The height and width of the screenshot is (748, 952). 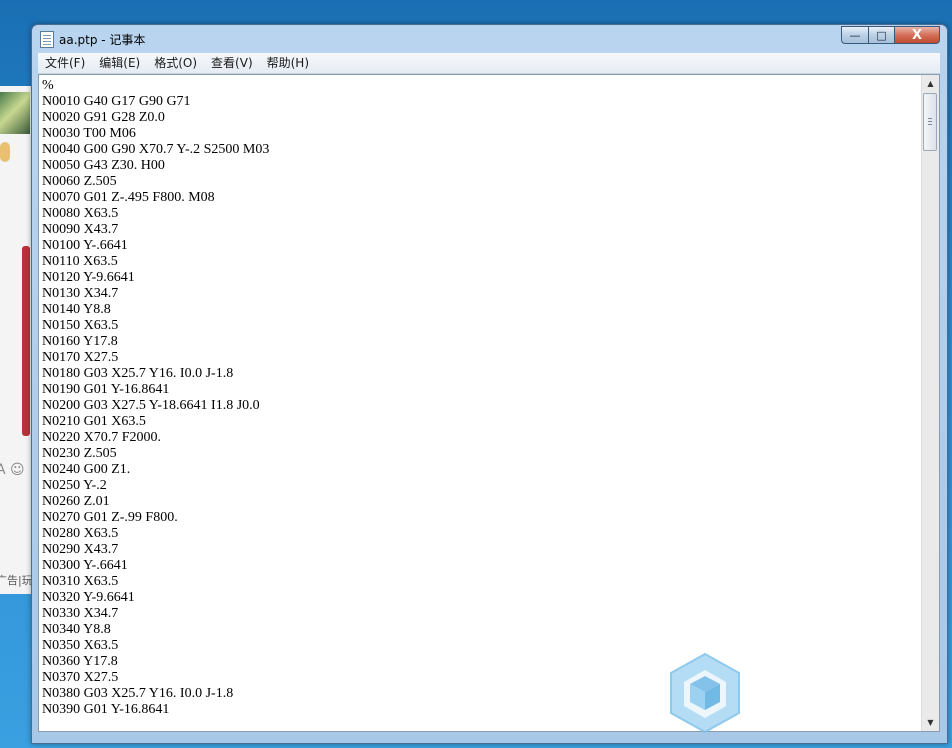 I want to click on editor-line: N0210 G01 X63.5, so click(x=94, y=421).